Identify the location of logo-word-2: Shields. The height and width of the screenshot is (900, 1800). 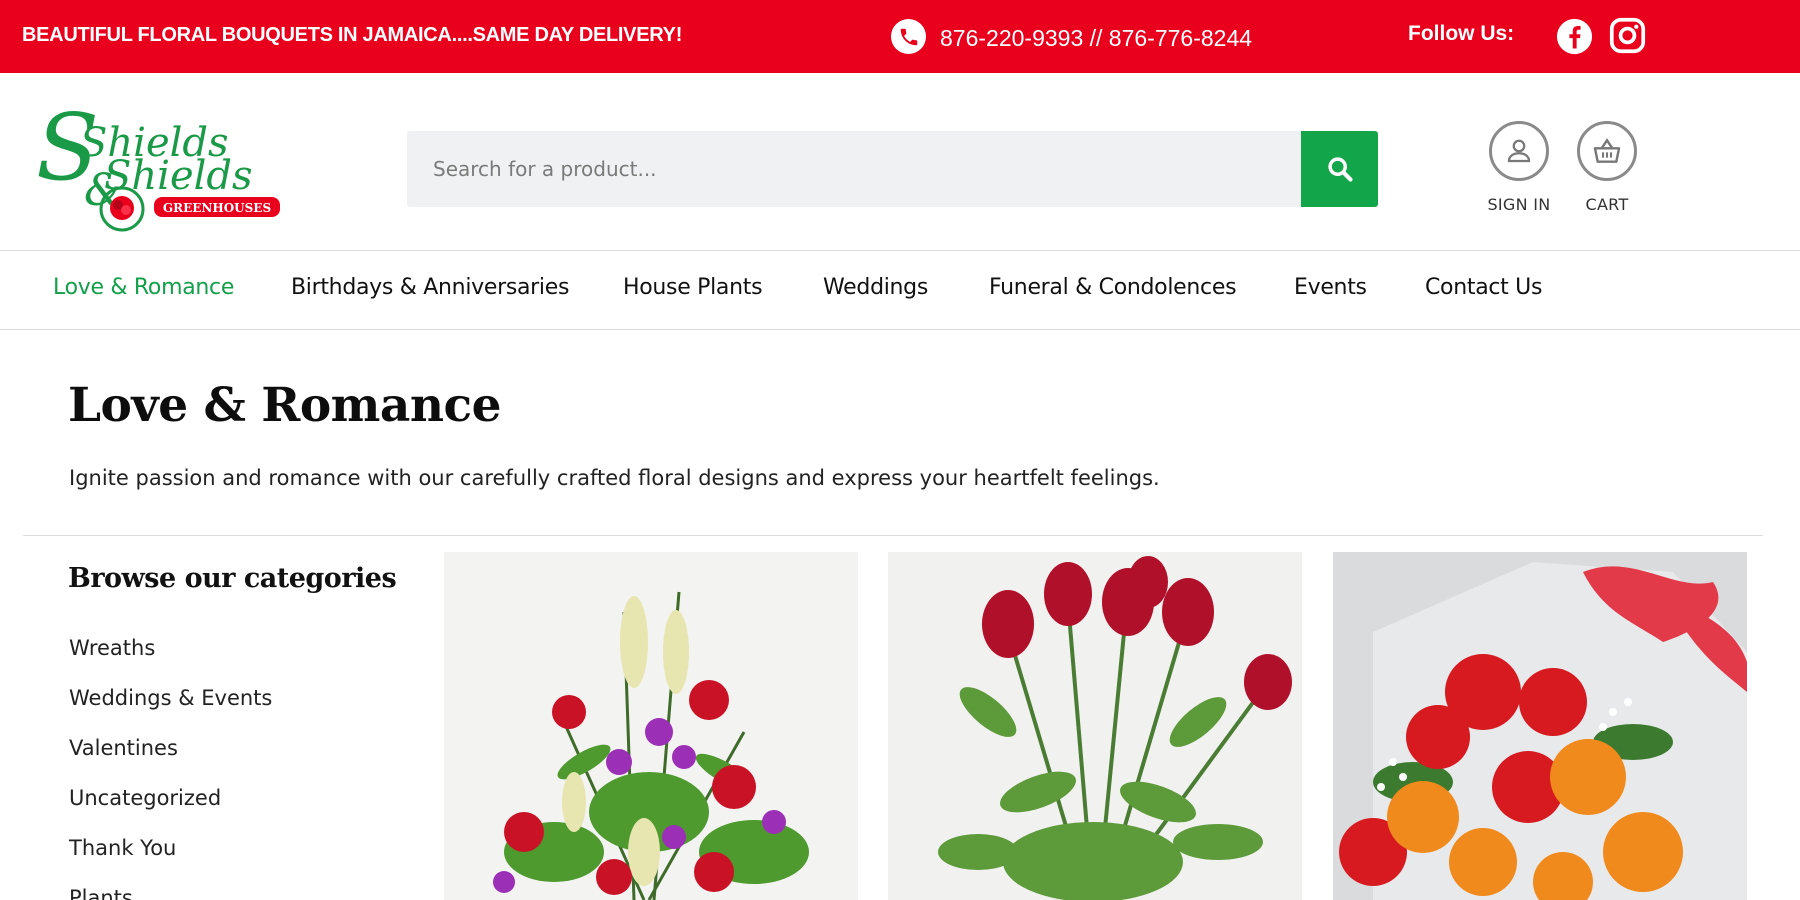
(178, 176).